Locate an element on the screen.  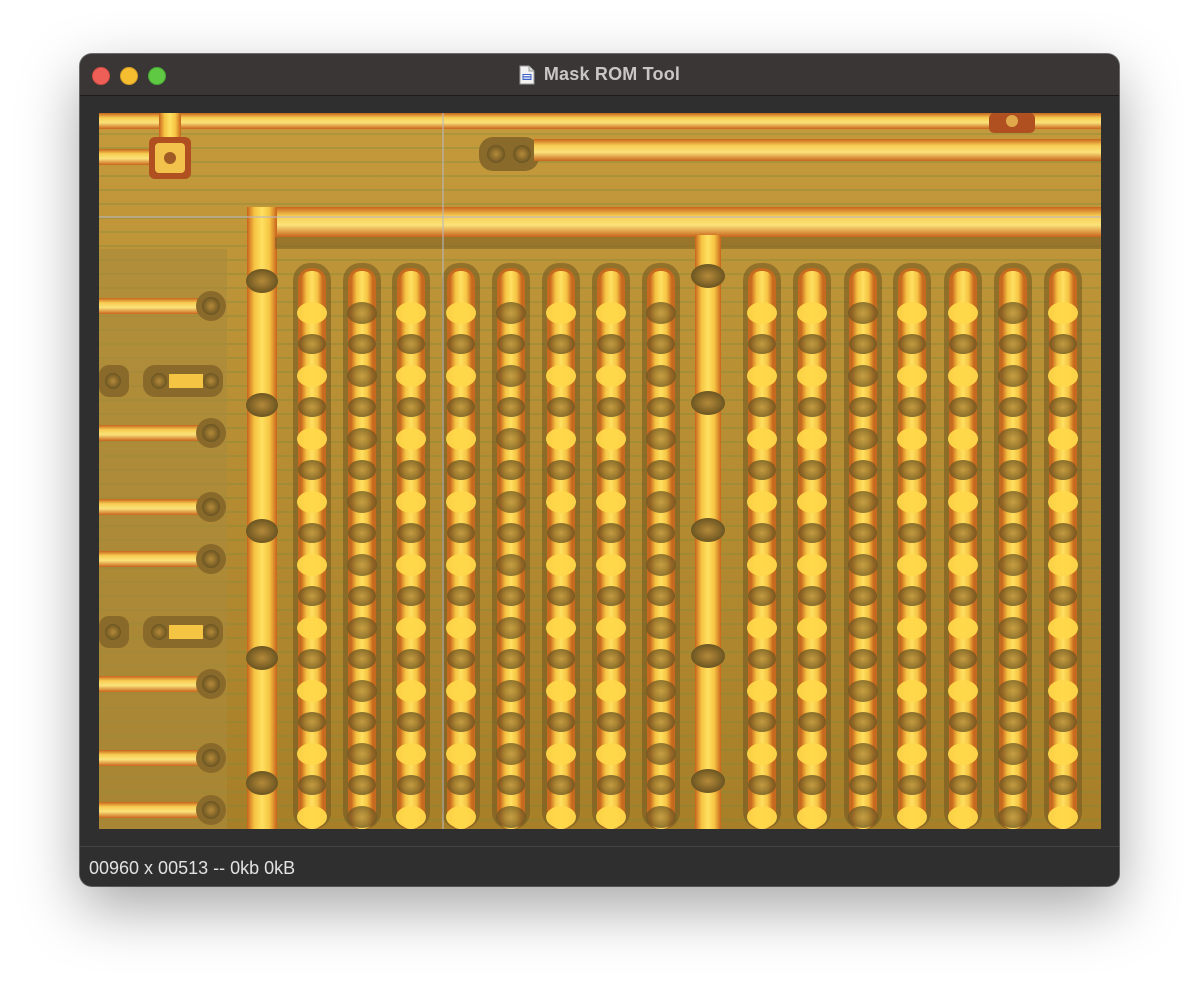
title-bar: Mask ROM Tool is located at coordinates (599, 75).